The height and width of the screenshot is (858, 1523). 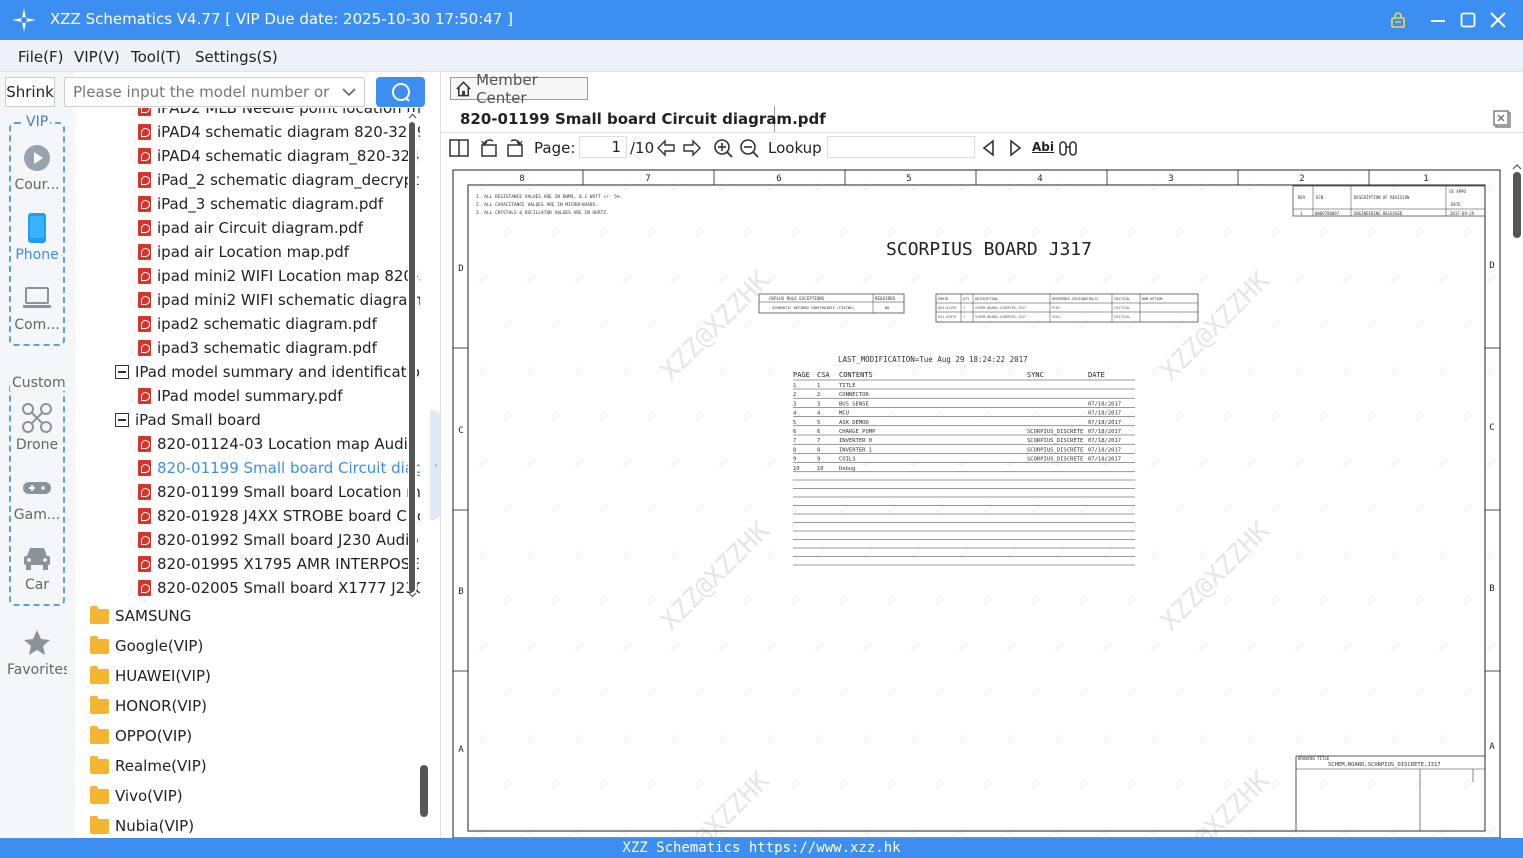 I want to click on tree-scrollbar-thumb, so click(x=412, y=357).